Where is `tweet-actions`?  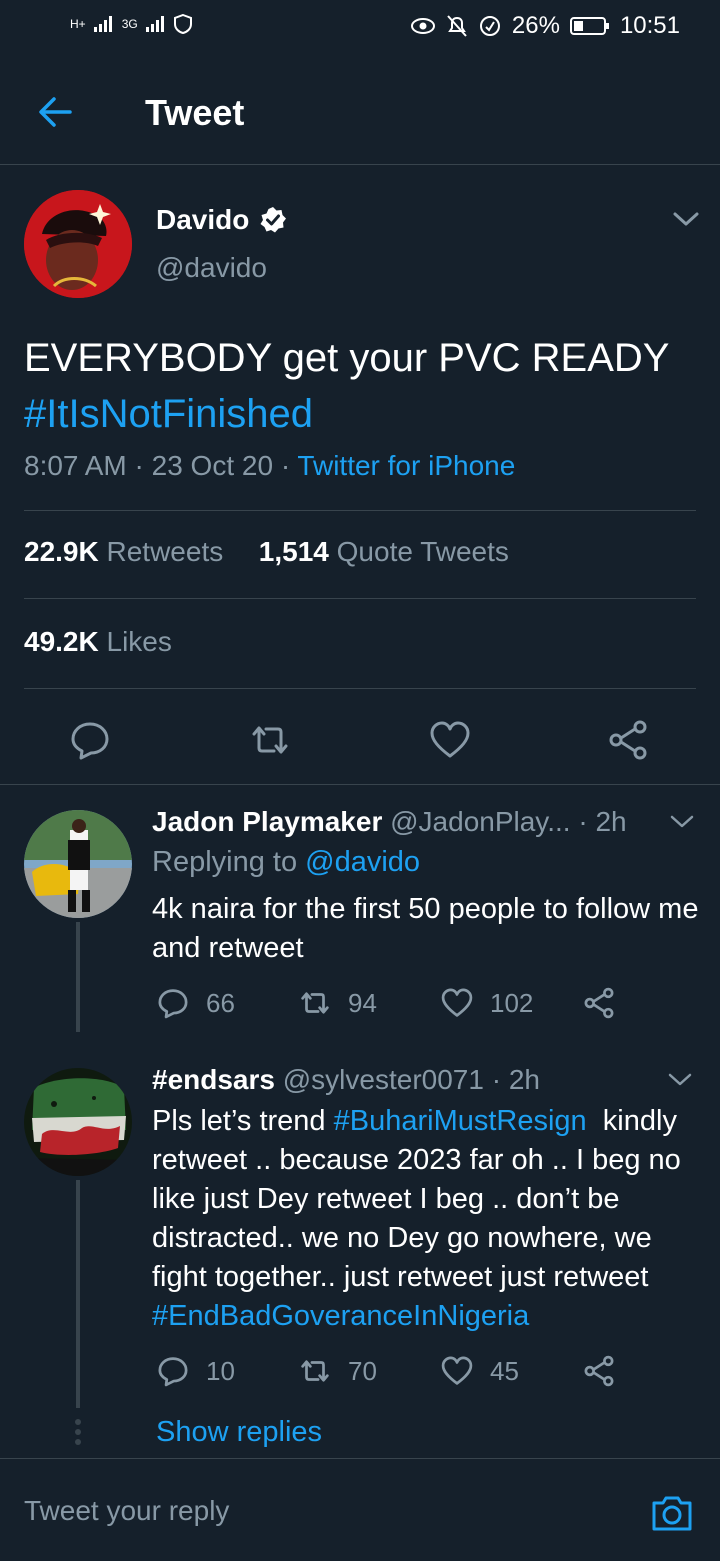 tweet-actions is located at coordinates (360, 742).